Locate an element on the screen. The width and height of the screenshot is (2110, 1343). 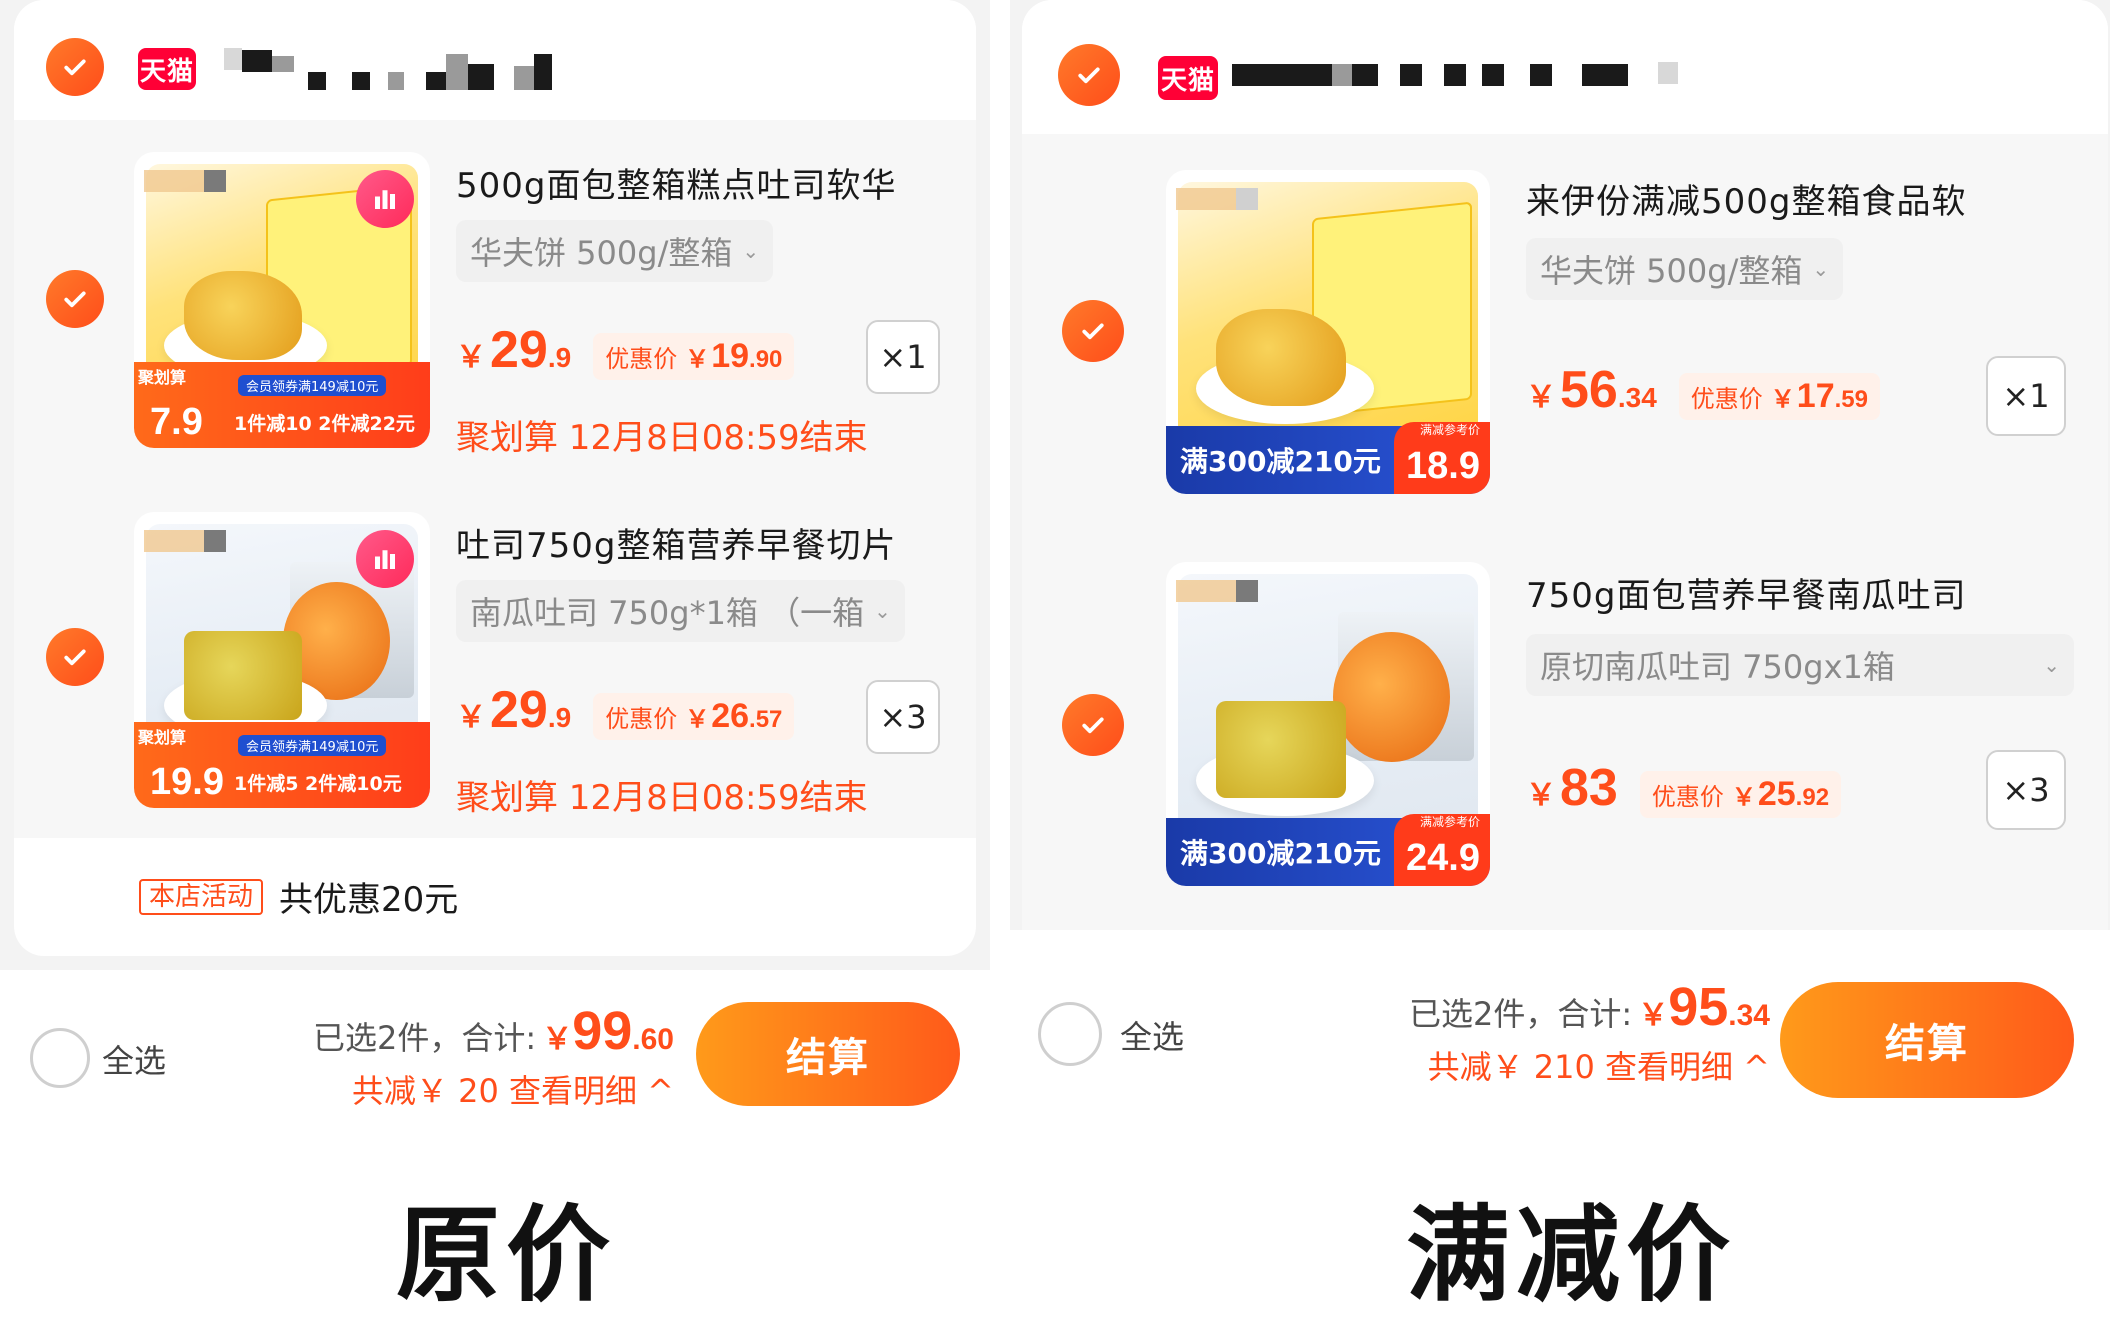
order-summary: 已选2件，合计: ￥95.34 共减￥ 210 查看明细 ^ is located at coordinates (1589, 1032).